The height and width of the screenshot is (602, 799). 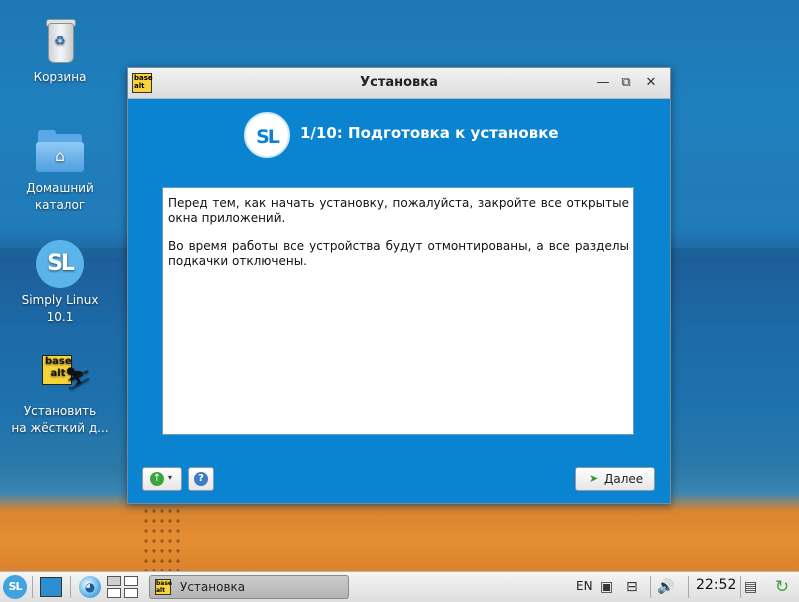 What do you see at coordinates (51, 587) in the screenshot?
I see `show-desktop-icon` at bounding box center [51, 587].